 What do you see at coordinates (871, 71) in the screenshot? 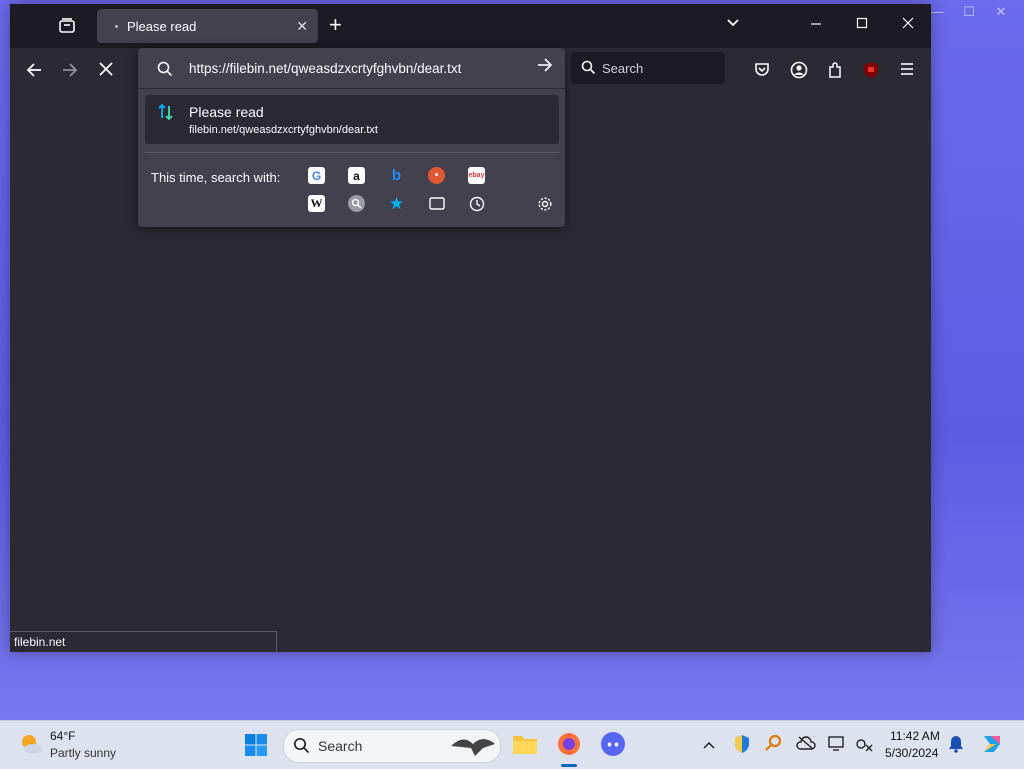
I see `ublock-origin-icon` at bounding box center [871, 71].